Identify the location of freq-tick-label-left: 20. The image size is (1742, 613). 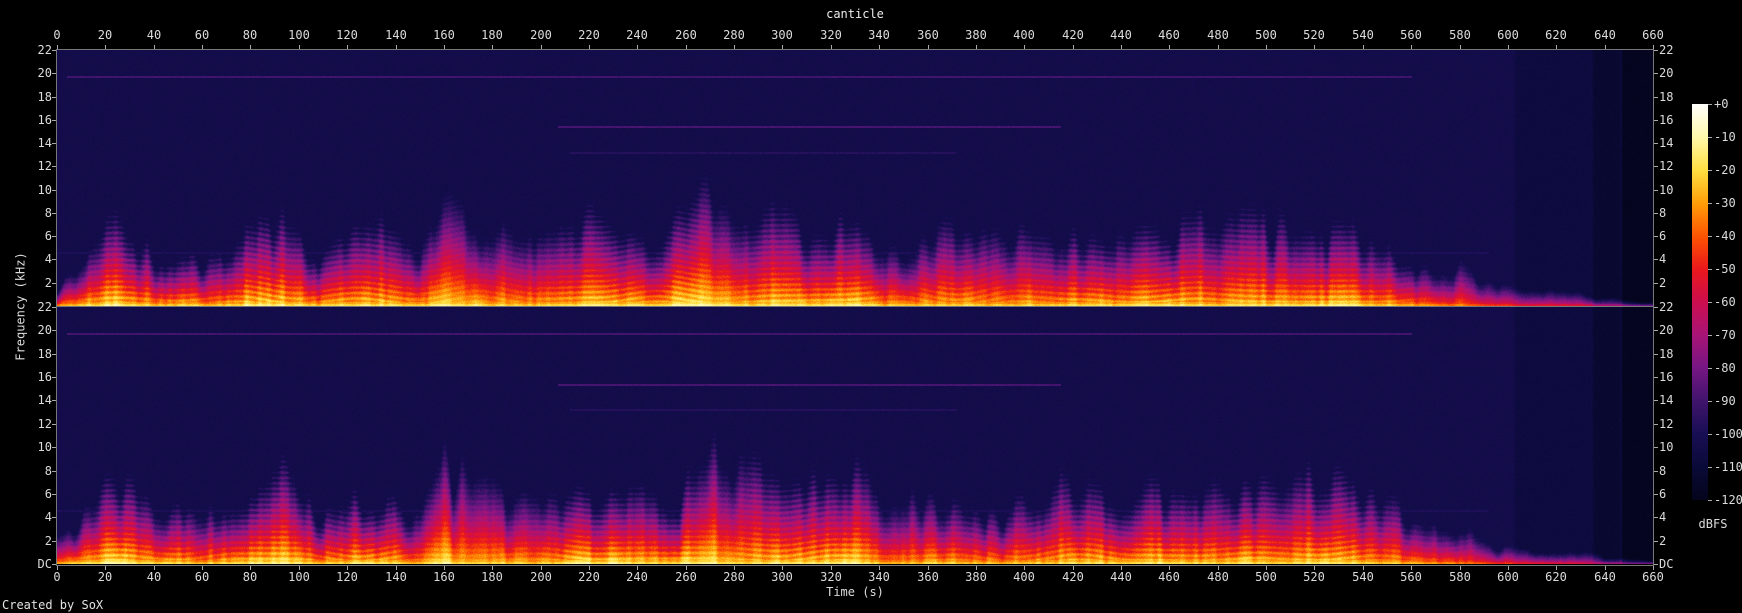
(44, 330).